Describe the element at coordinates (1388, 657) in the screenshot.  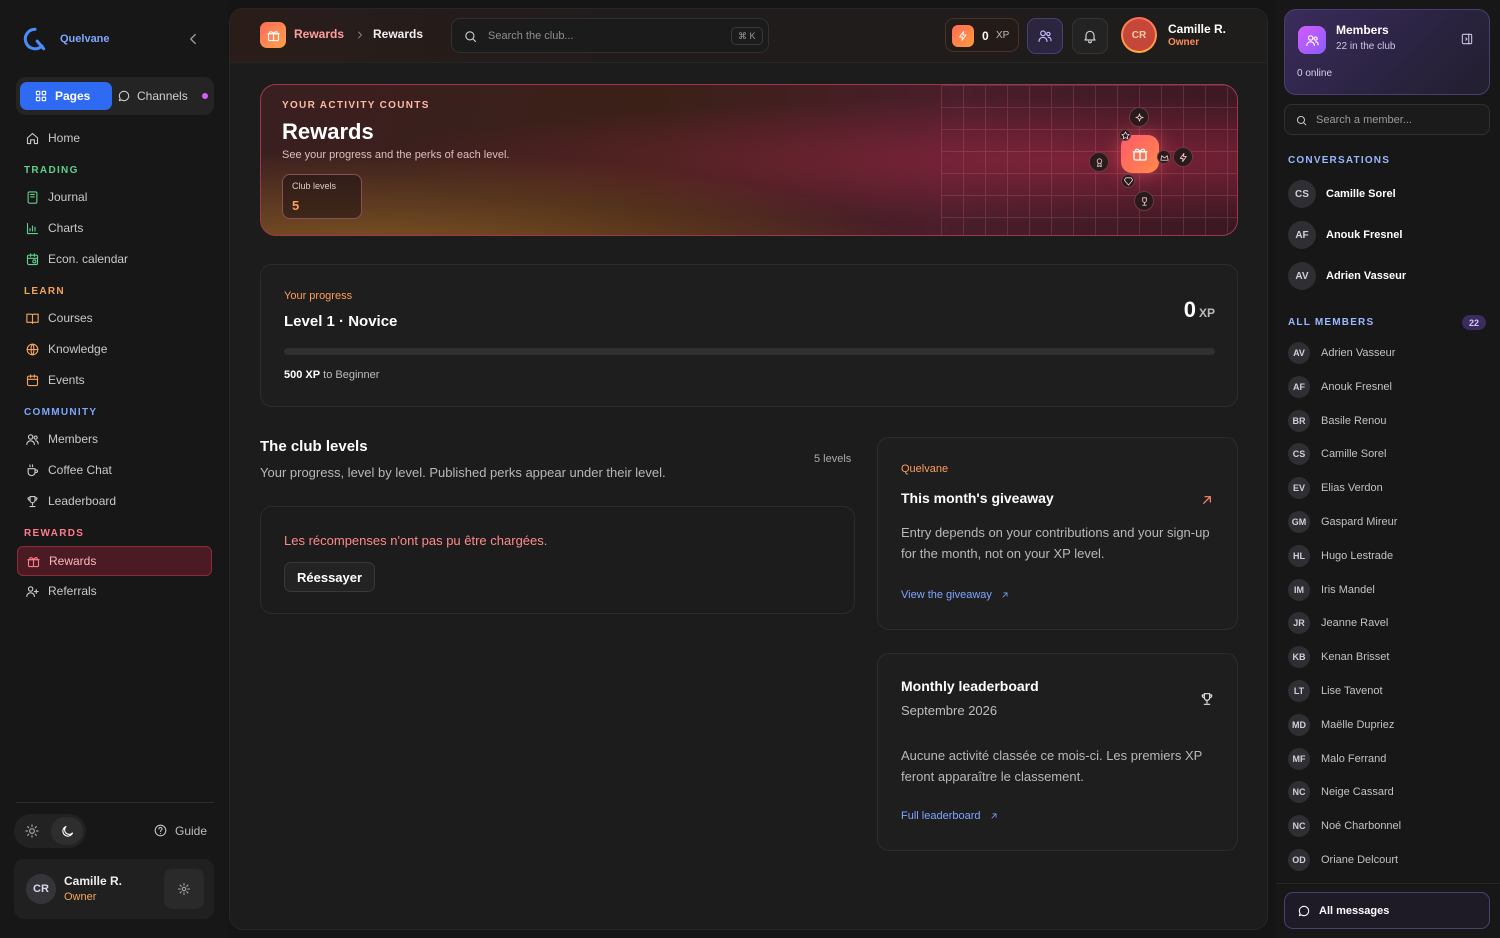
I see `member-list-item: KB Kenan Brisset` at that location.